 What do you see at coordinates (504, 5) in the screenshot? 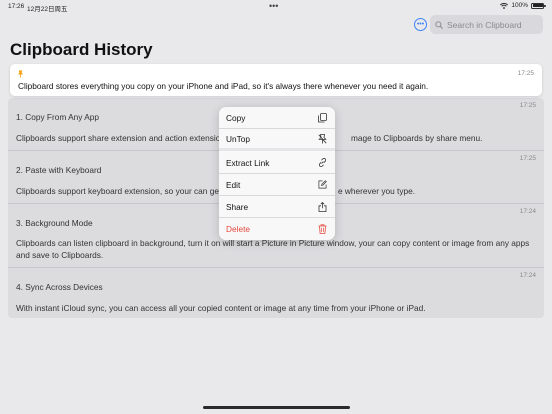
I see `wifi-icon` at bounding box center [504, 5].